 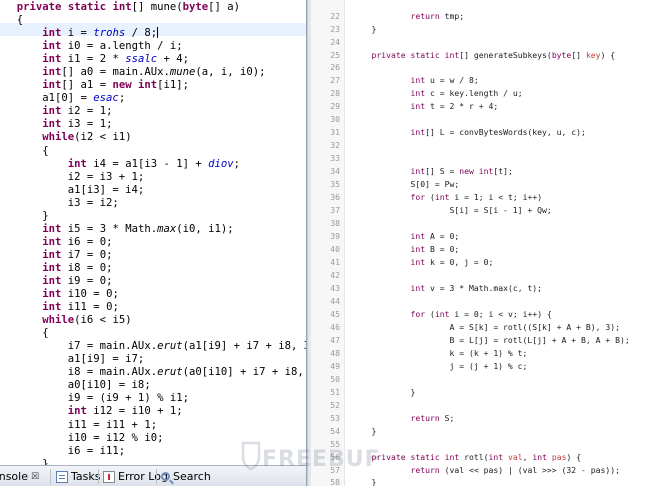 I want to click on code-line: 22 return tmp;, so click(x=470, y=16).